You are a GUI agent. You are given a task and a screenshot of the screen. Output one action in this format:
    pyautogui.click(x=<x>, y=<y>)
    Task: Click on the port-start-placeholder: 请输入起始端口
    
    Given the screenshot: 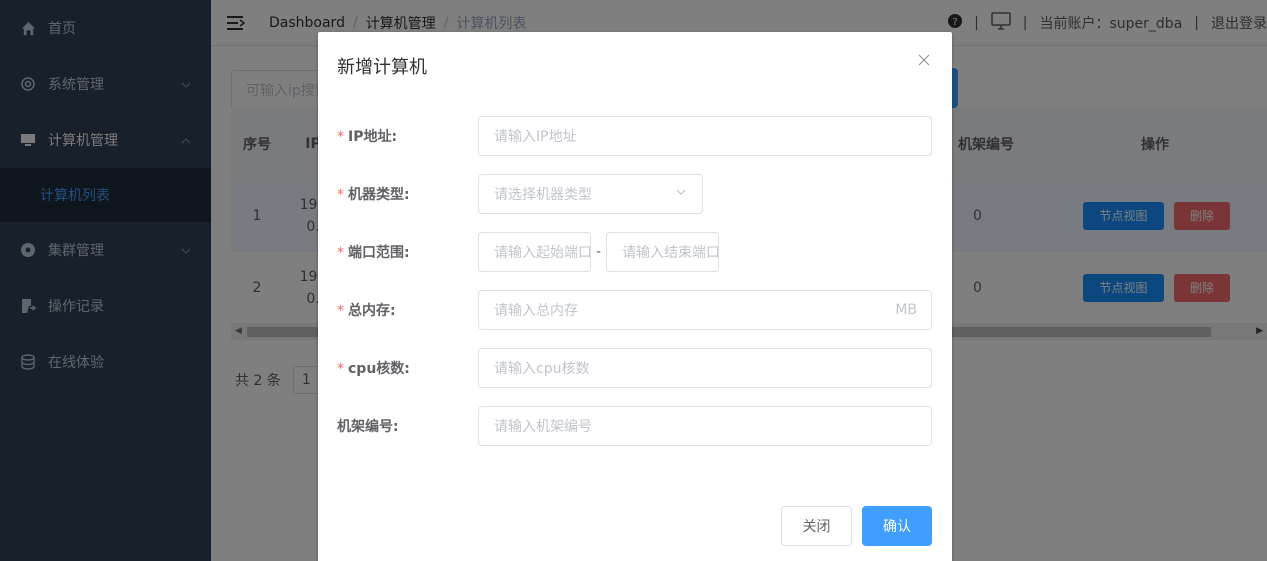 What is the action you would take?
    pyautogui.click(x=542, y=253)
    